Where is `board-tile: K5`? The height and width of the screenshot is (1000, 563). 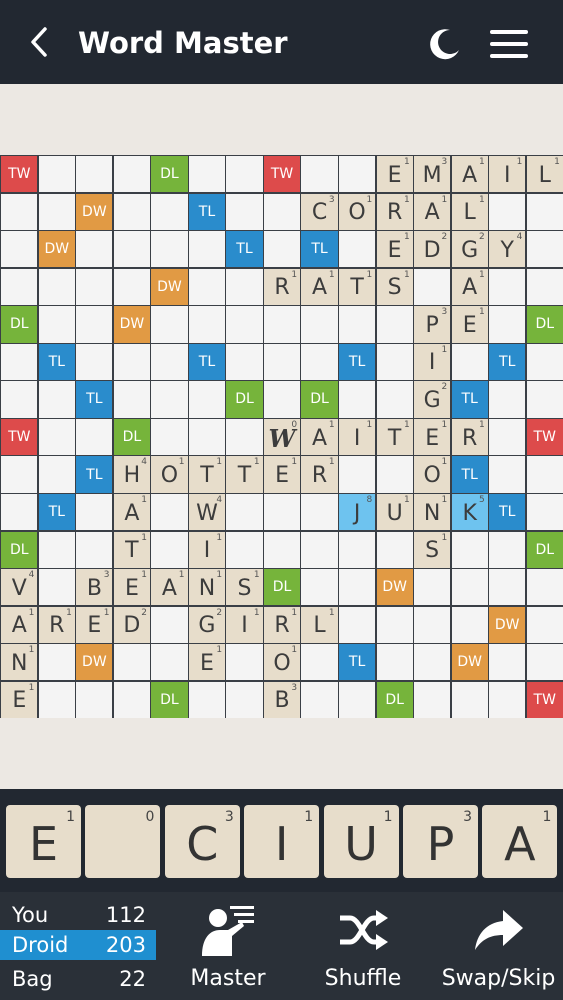 board-tile: K5 is located at coordinates (469, 512).